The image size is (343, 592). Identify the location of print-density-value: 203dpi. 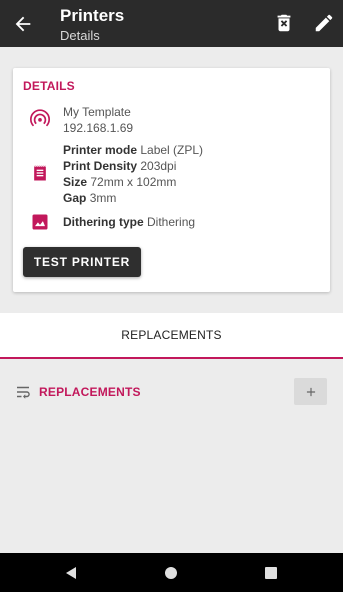
(158, 166).